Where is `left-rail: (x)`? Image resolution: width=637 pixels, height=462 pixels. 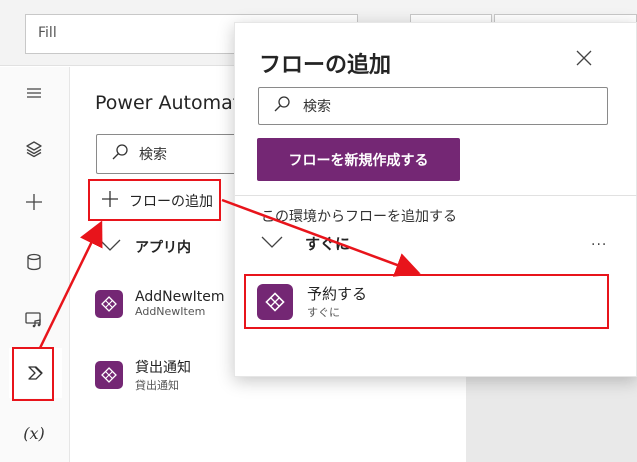
left-rail: (x) is located at coordinates (35, 264).